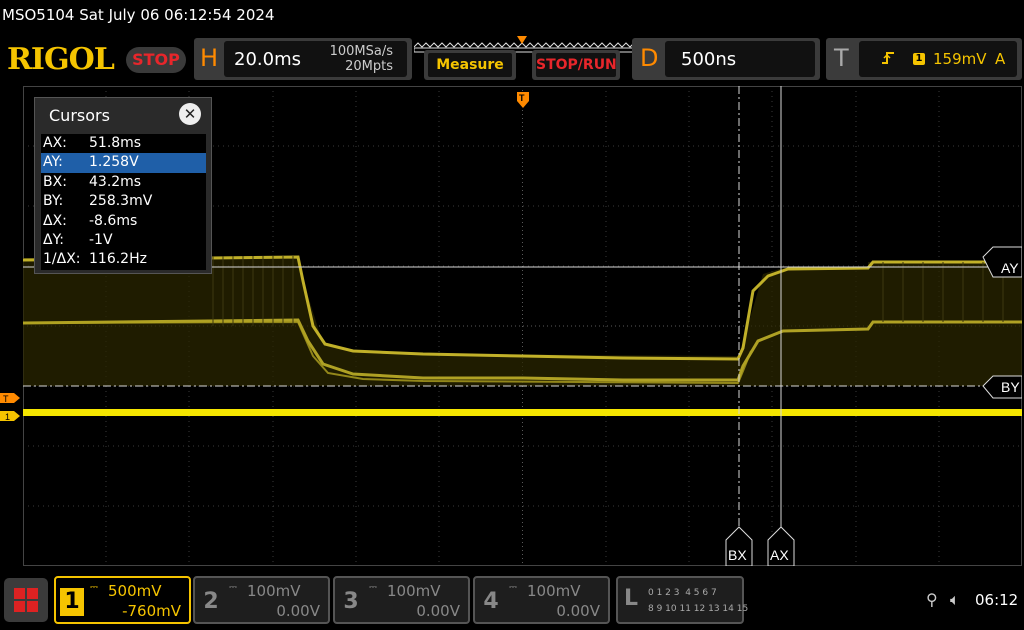  I want to click on speaker-icon: 🔈︎, so click(955, 600).